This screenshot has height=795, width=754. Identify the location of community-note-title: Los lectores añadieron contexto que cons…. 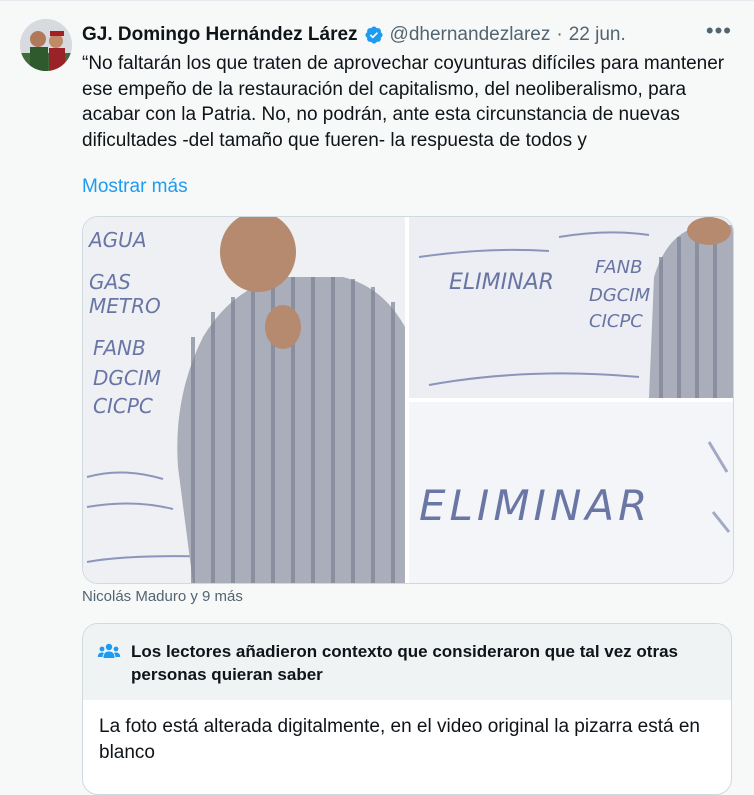
(404, 663).